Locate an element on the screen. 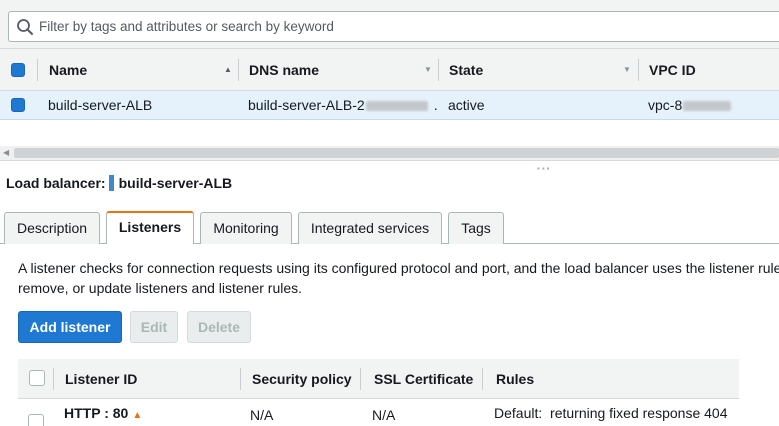 The image size is (779, 426). dns-name-suffix: . is located at coordinates (435, 105).